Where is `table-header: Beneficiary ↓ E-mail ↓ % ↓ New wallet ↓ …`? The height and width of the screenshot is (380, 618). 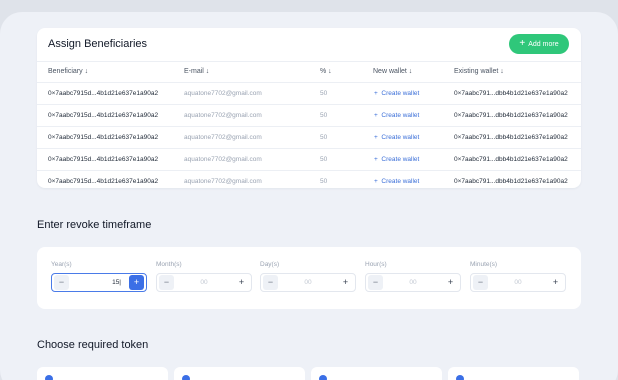 table-header: Beneficiary ↓ E-mail ↓ % ↓ New wallet ↓ … is located at coordinates (309, 72).